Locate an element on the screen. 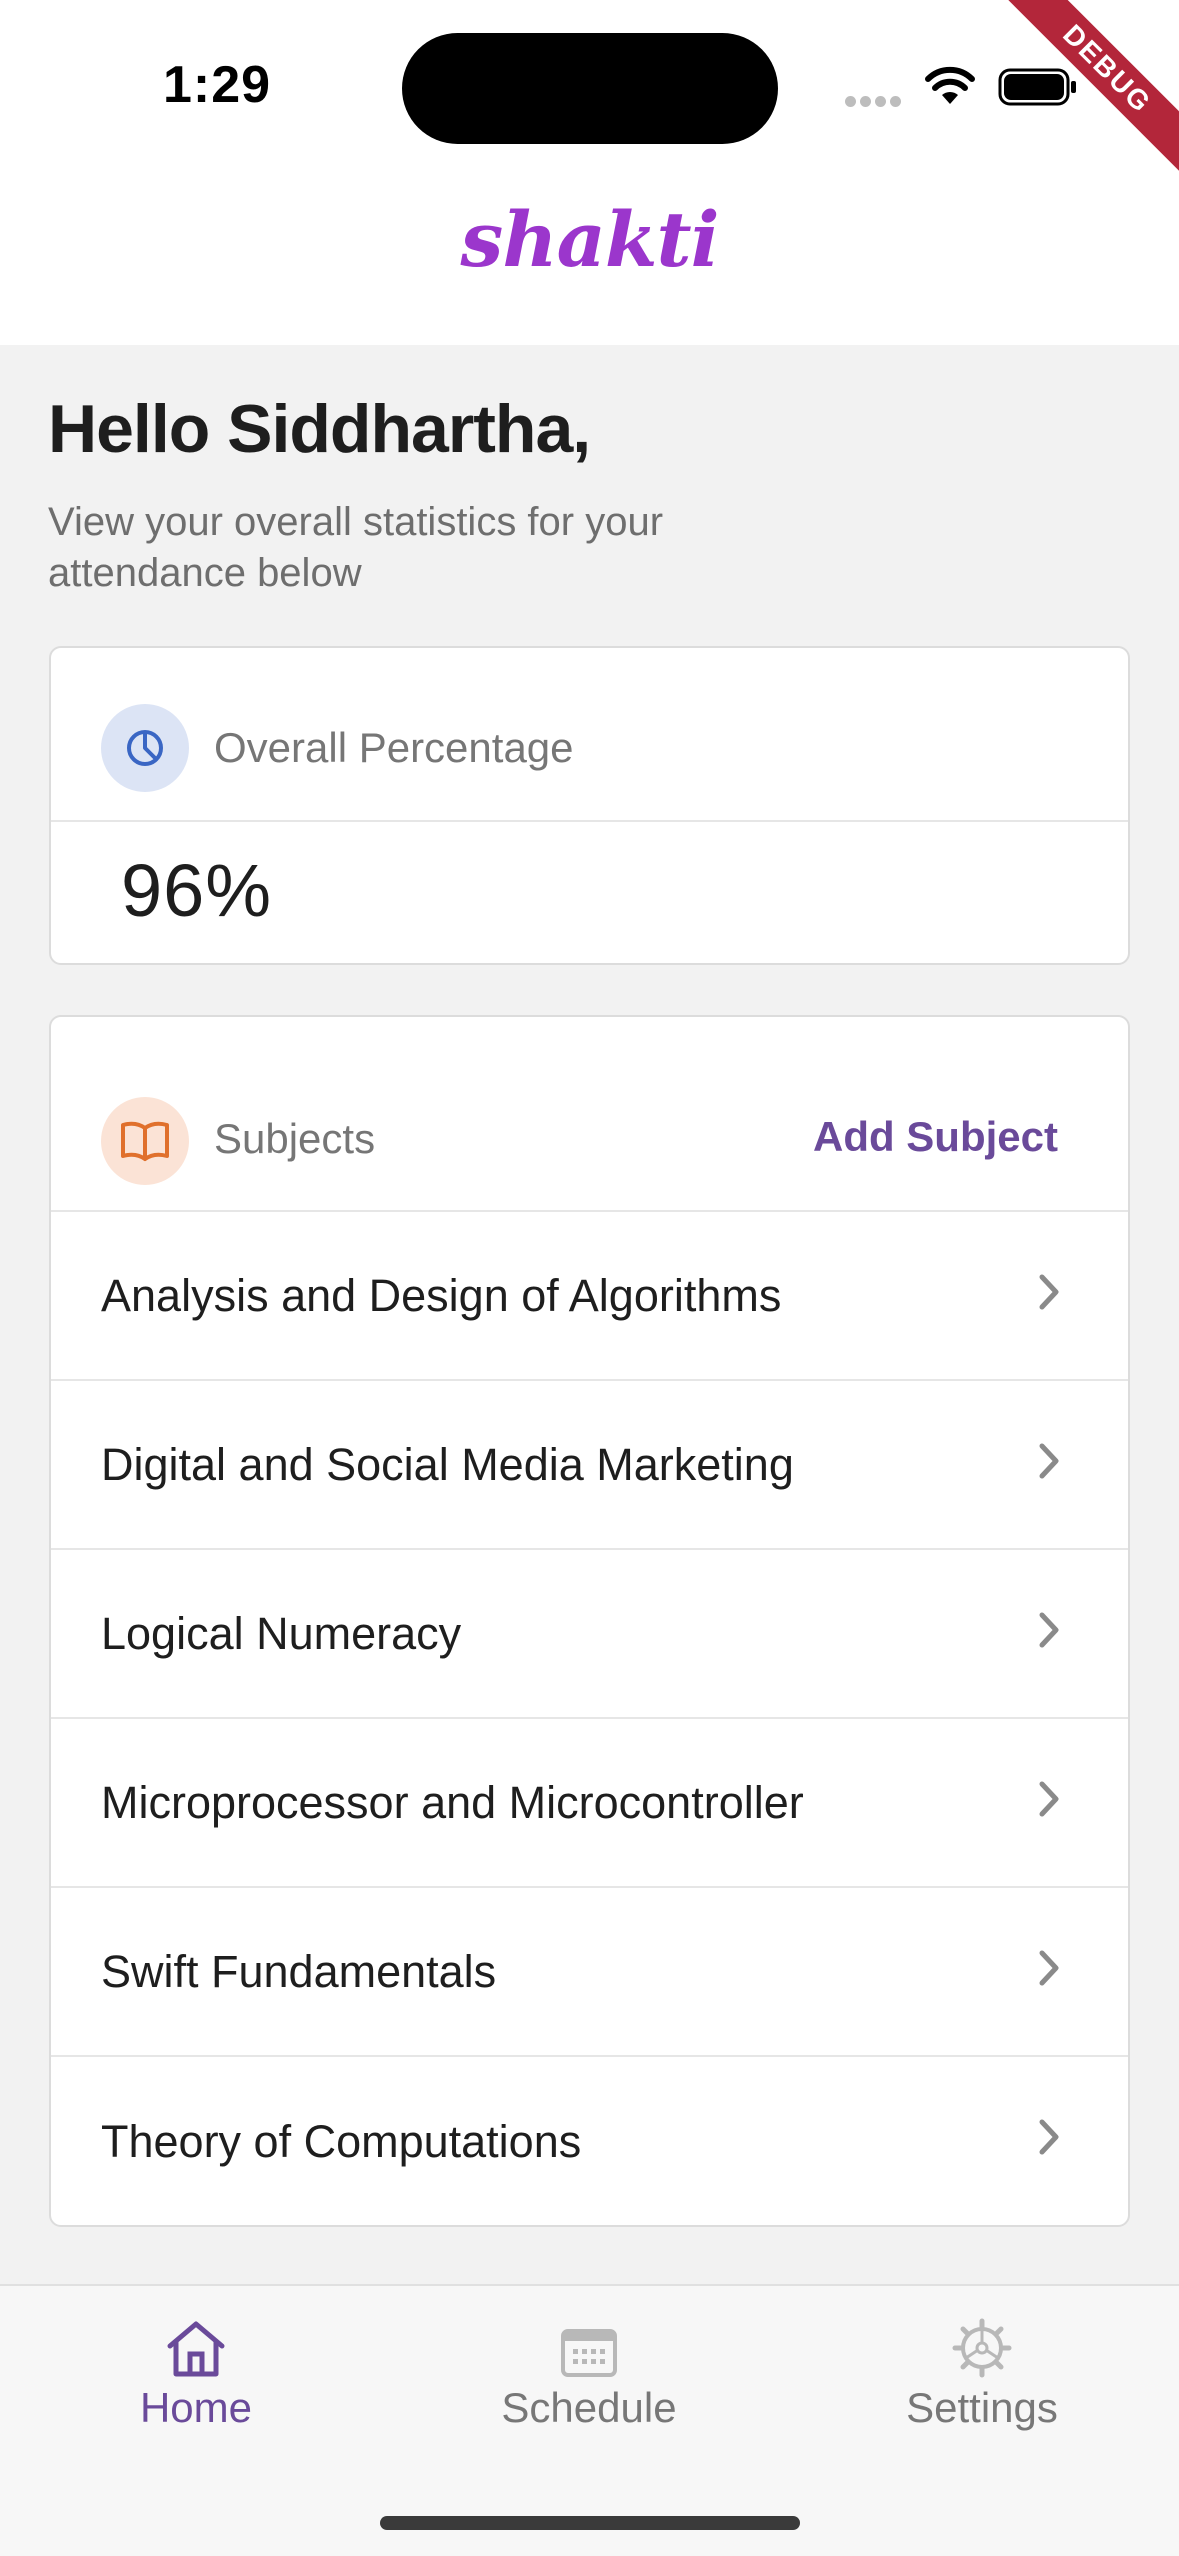  nav-home-label: Home is located at coordinates (196, 2407).